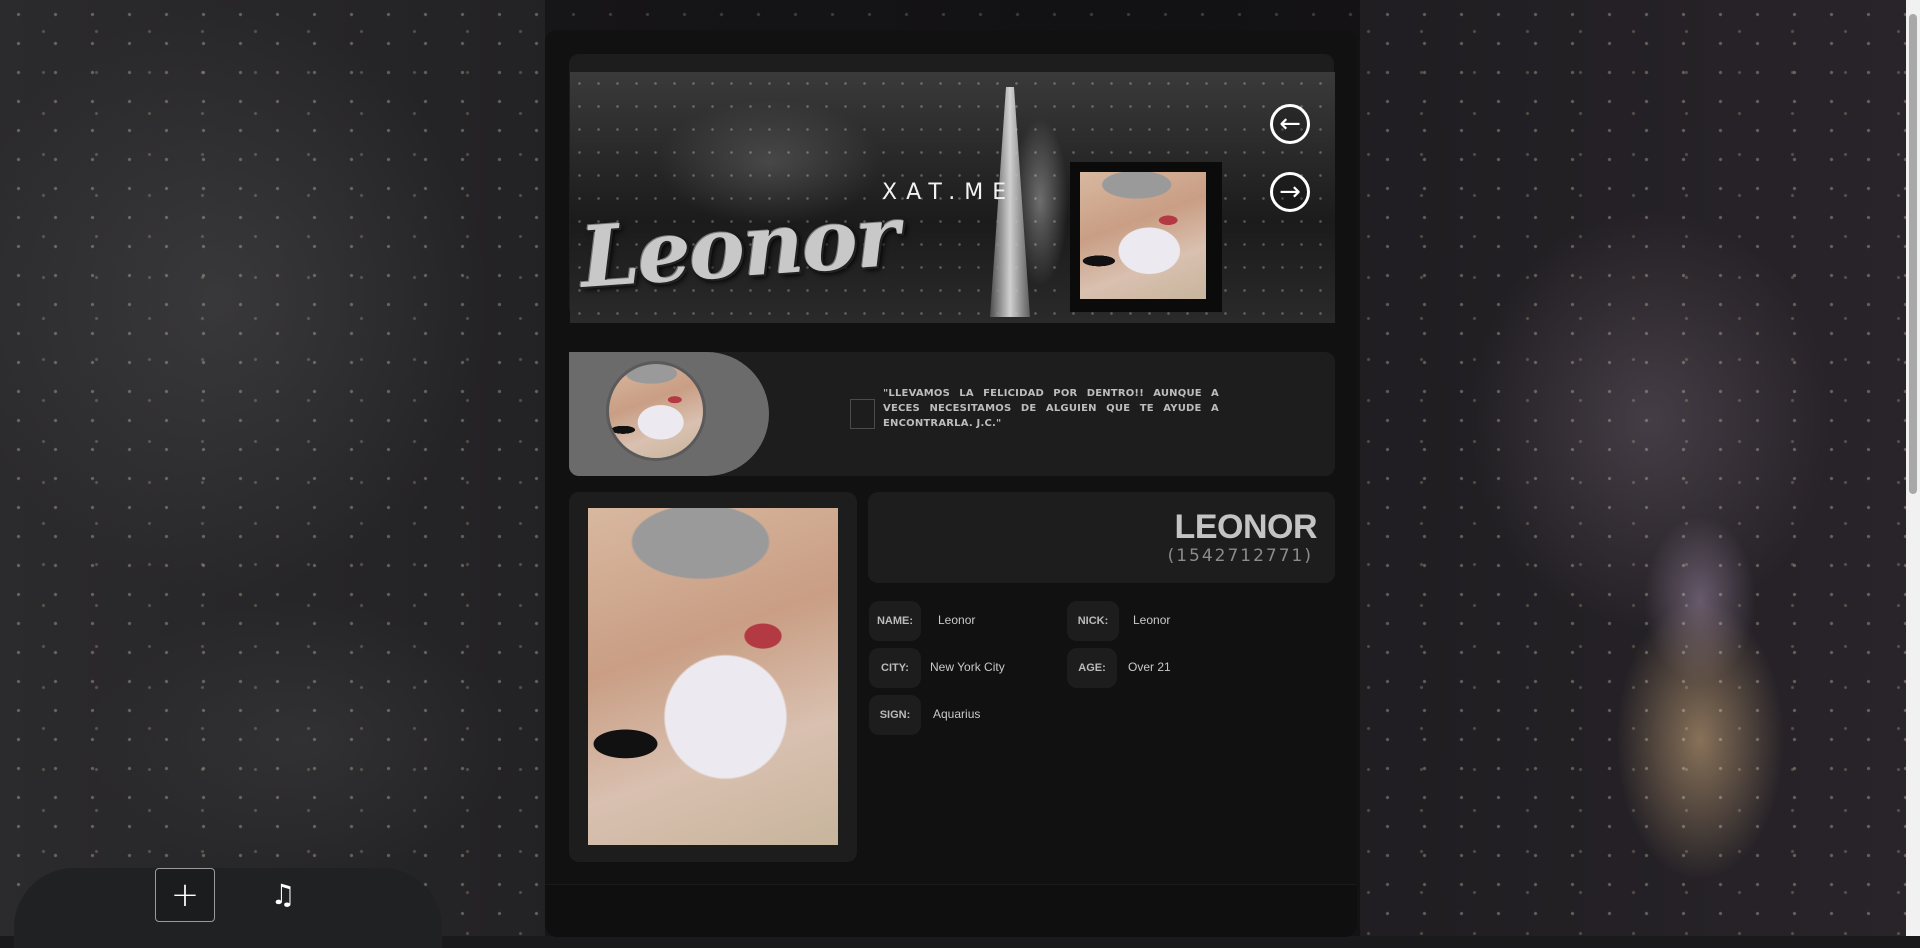 The image size is (1920, 948). I want to click on arrow-left-icon: ←, so click(1290, 124).